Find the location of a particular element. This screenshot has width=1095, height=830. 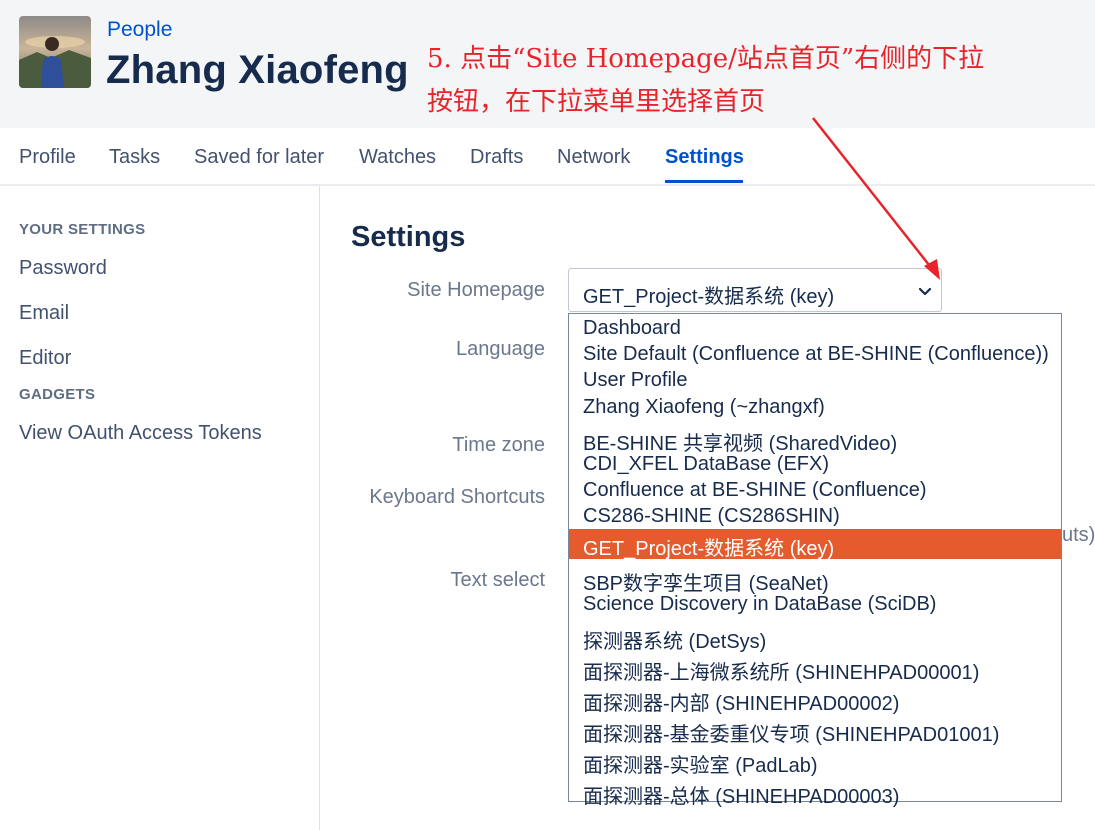

sidebar-item-editor: Editor is located at coordinates (45, 358).